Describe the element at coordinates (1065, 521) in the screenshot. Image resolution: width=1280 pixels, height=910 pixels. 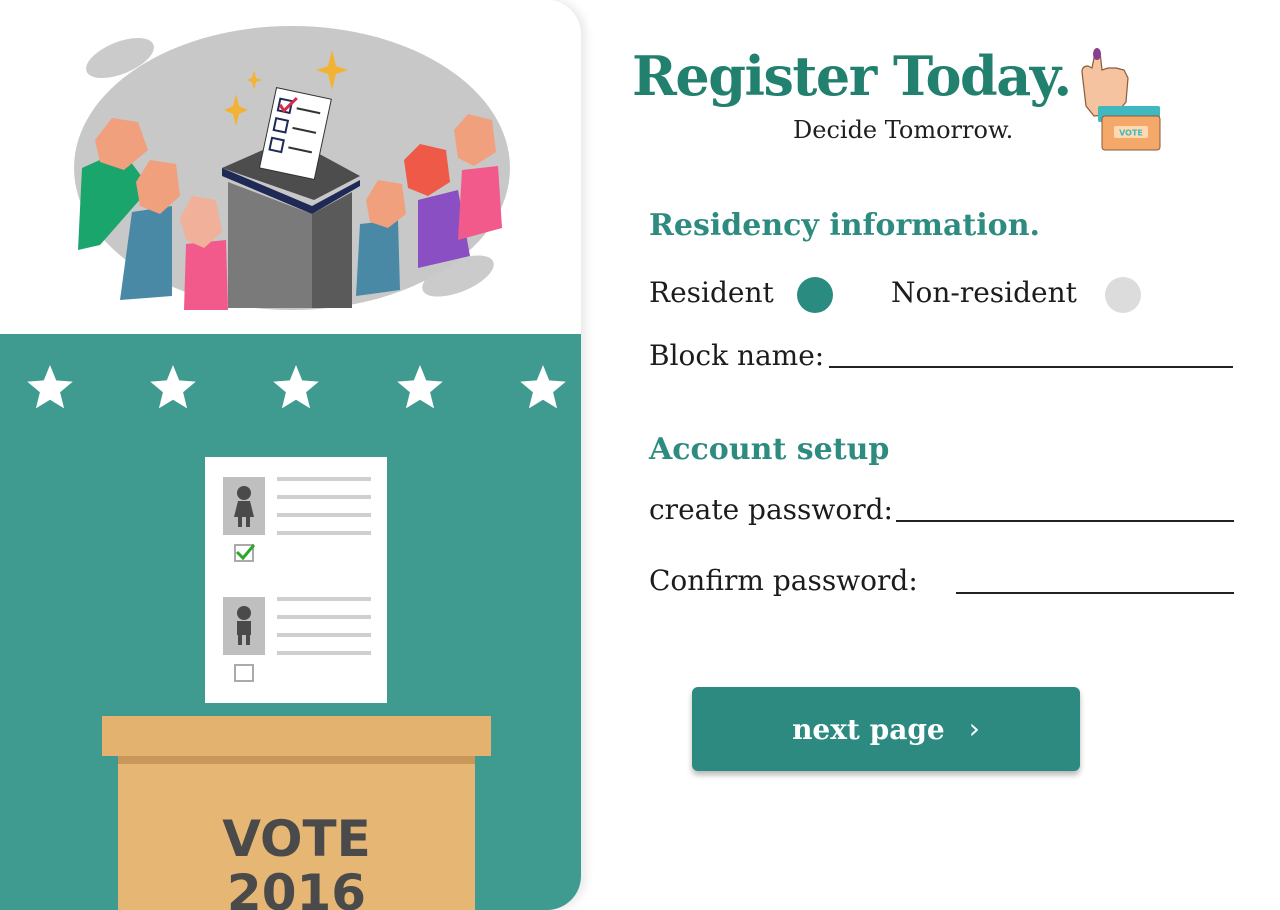
I see `create-password-input` at that location.